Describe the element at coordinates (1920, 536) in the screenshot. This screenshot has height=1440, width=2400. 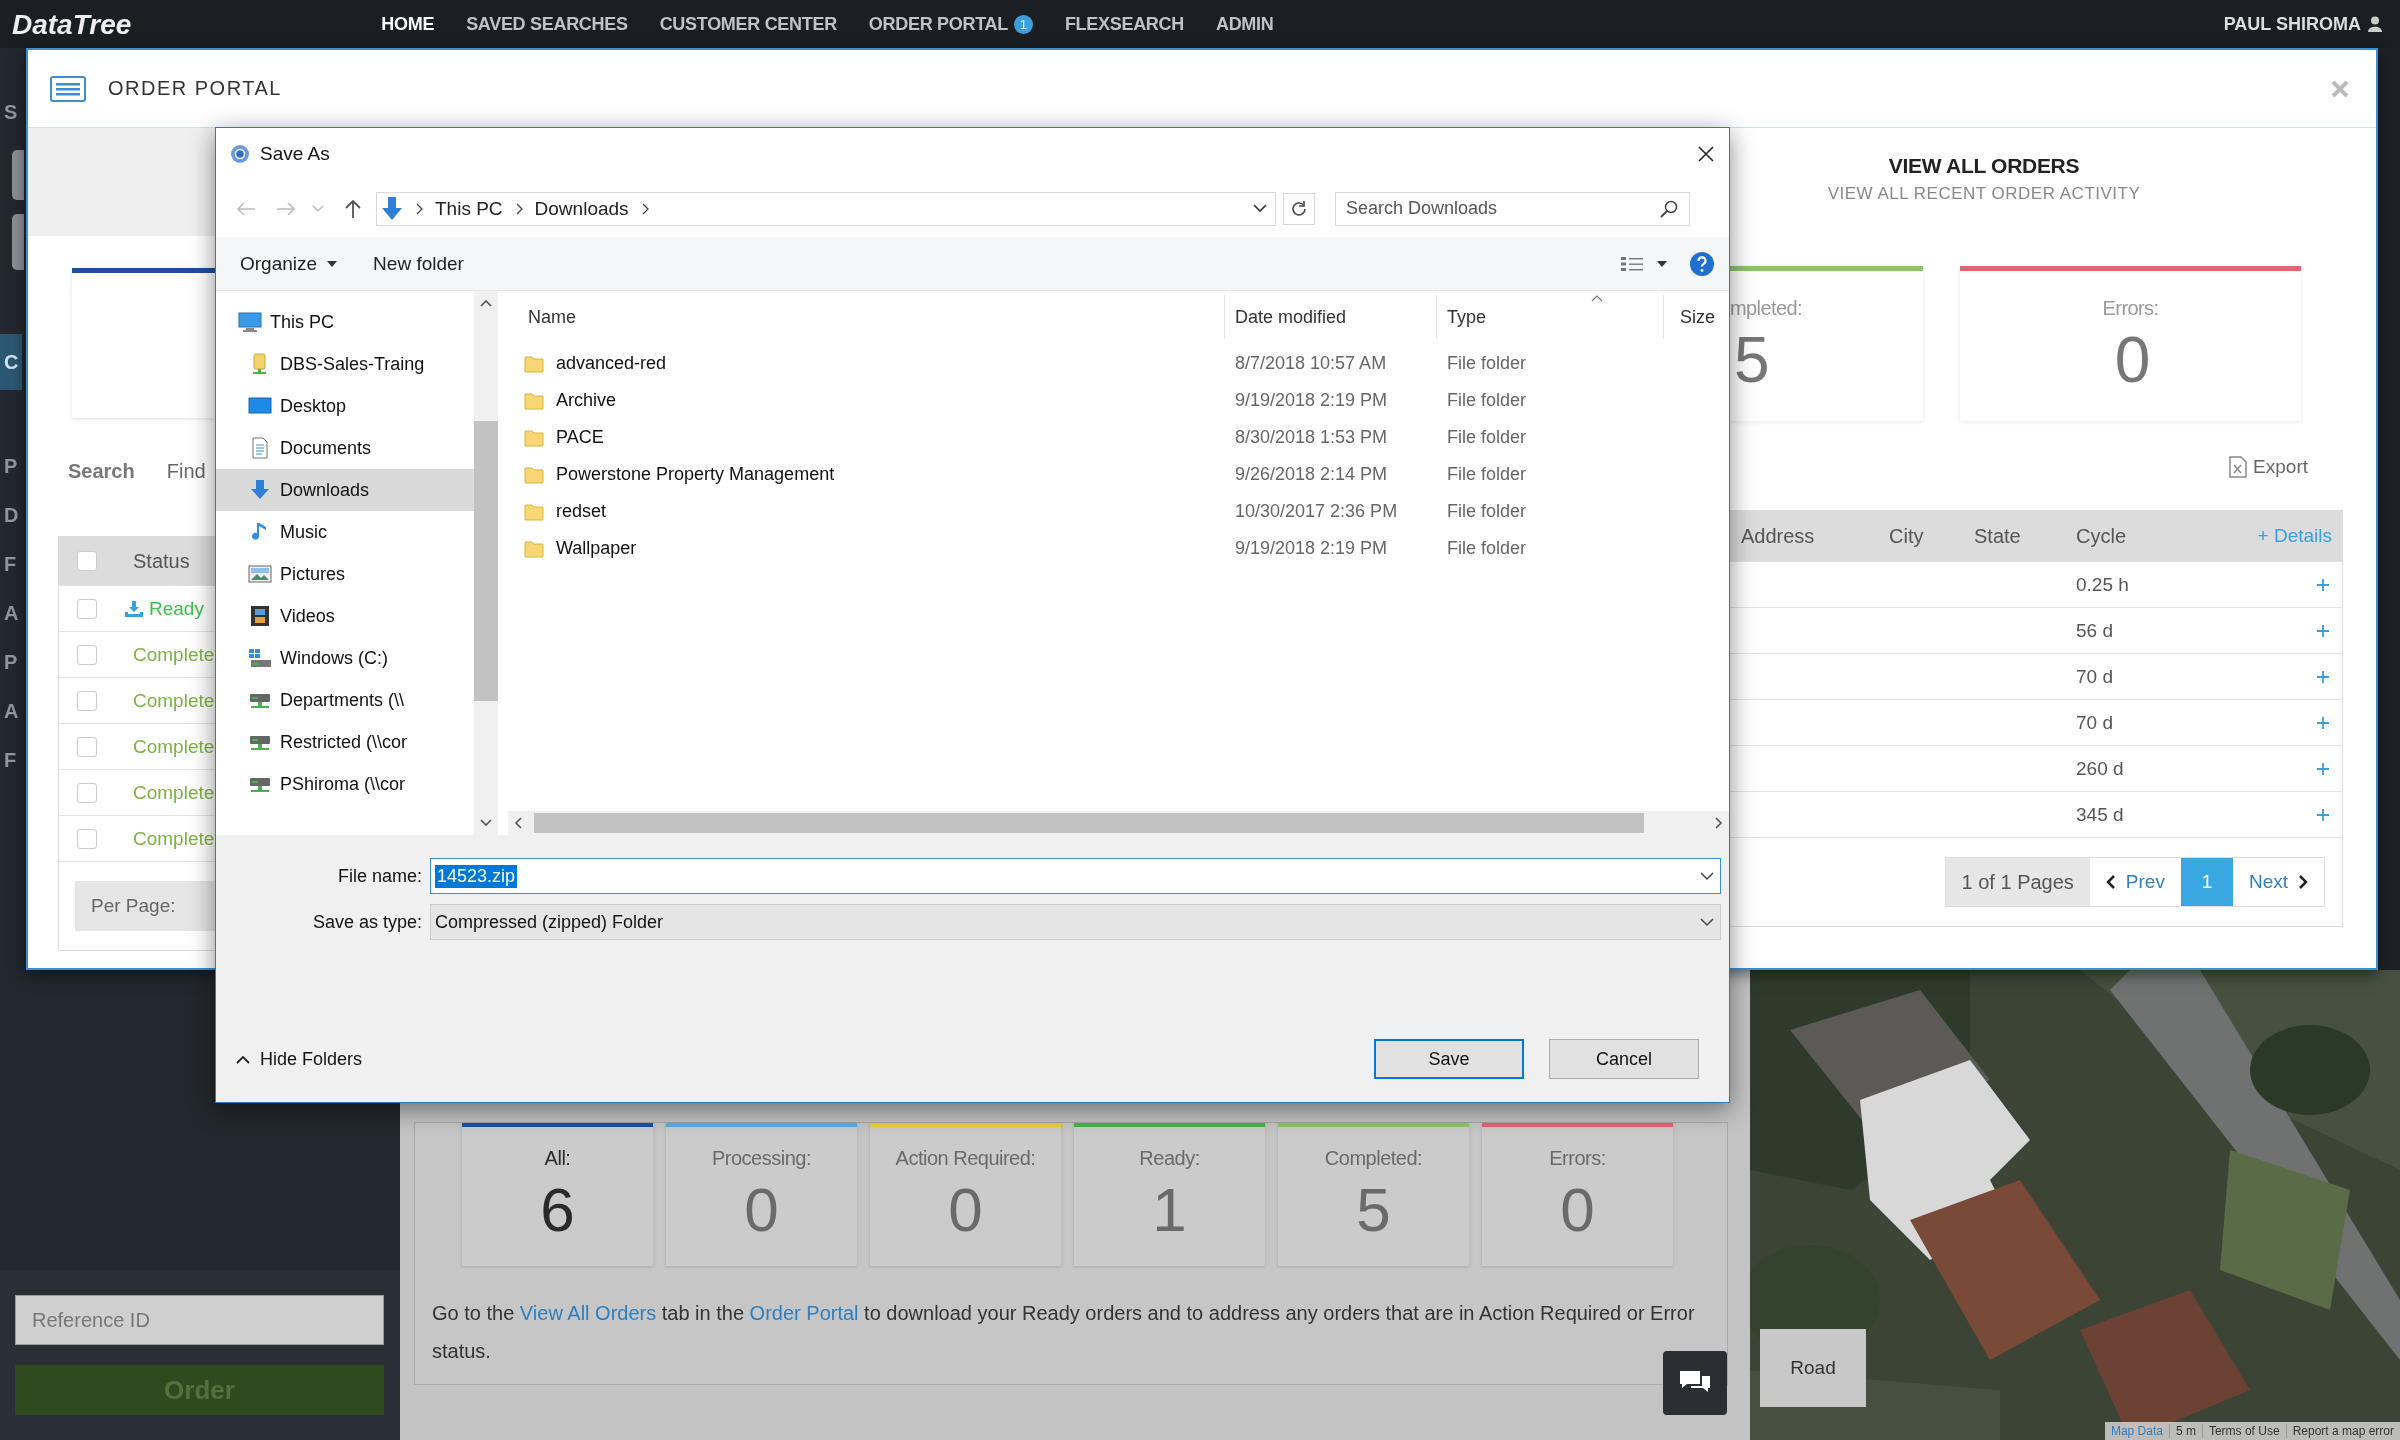
I see `column-header: City` at that location.